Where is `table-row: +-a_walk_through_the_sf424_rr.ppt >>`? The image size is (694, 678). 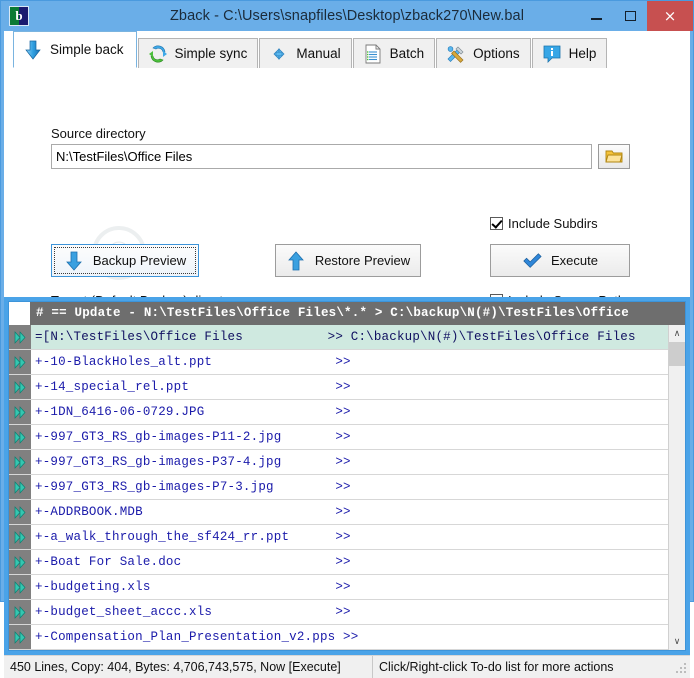
table-row: +-a_walk_through_the_sf424_rr.ppt >> is located at coordinates (338, 537).